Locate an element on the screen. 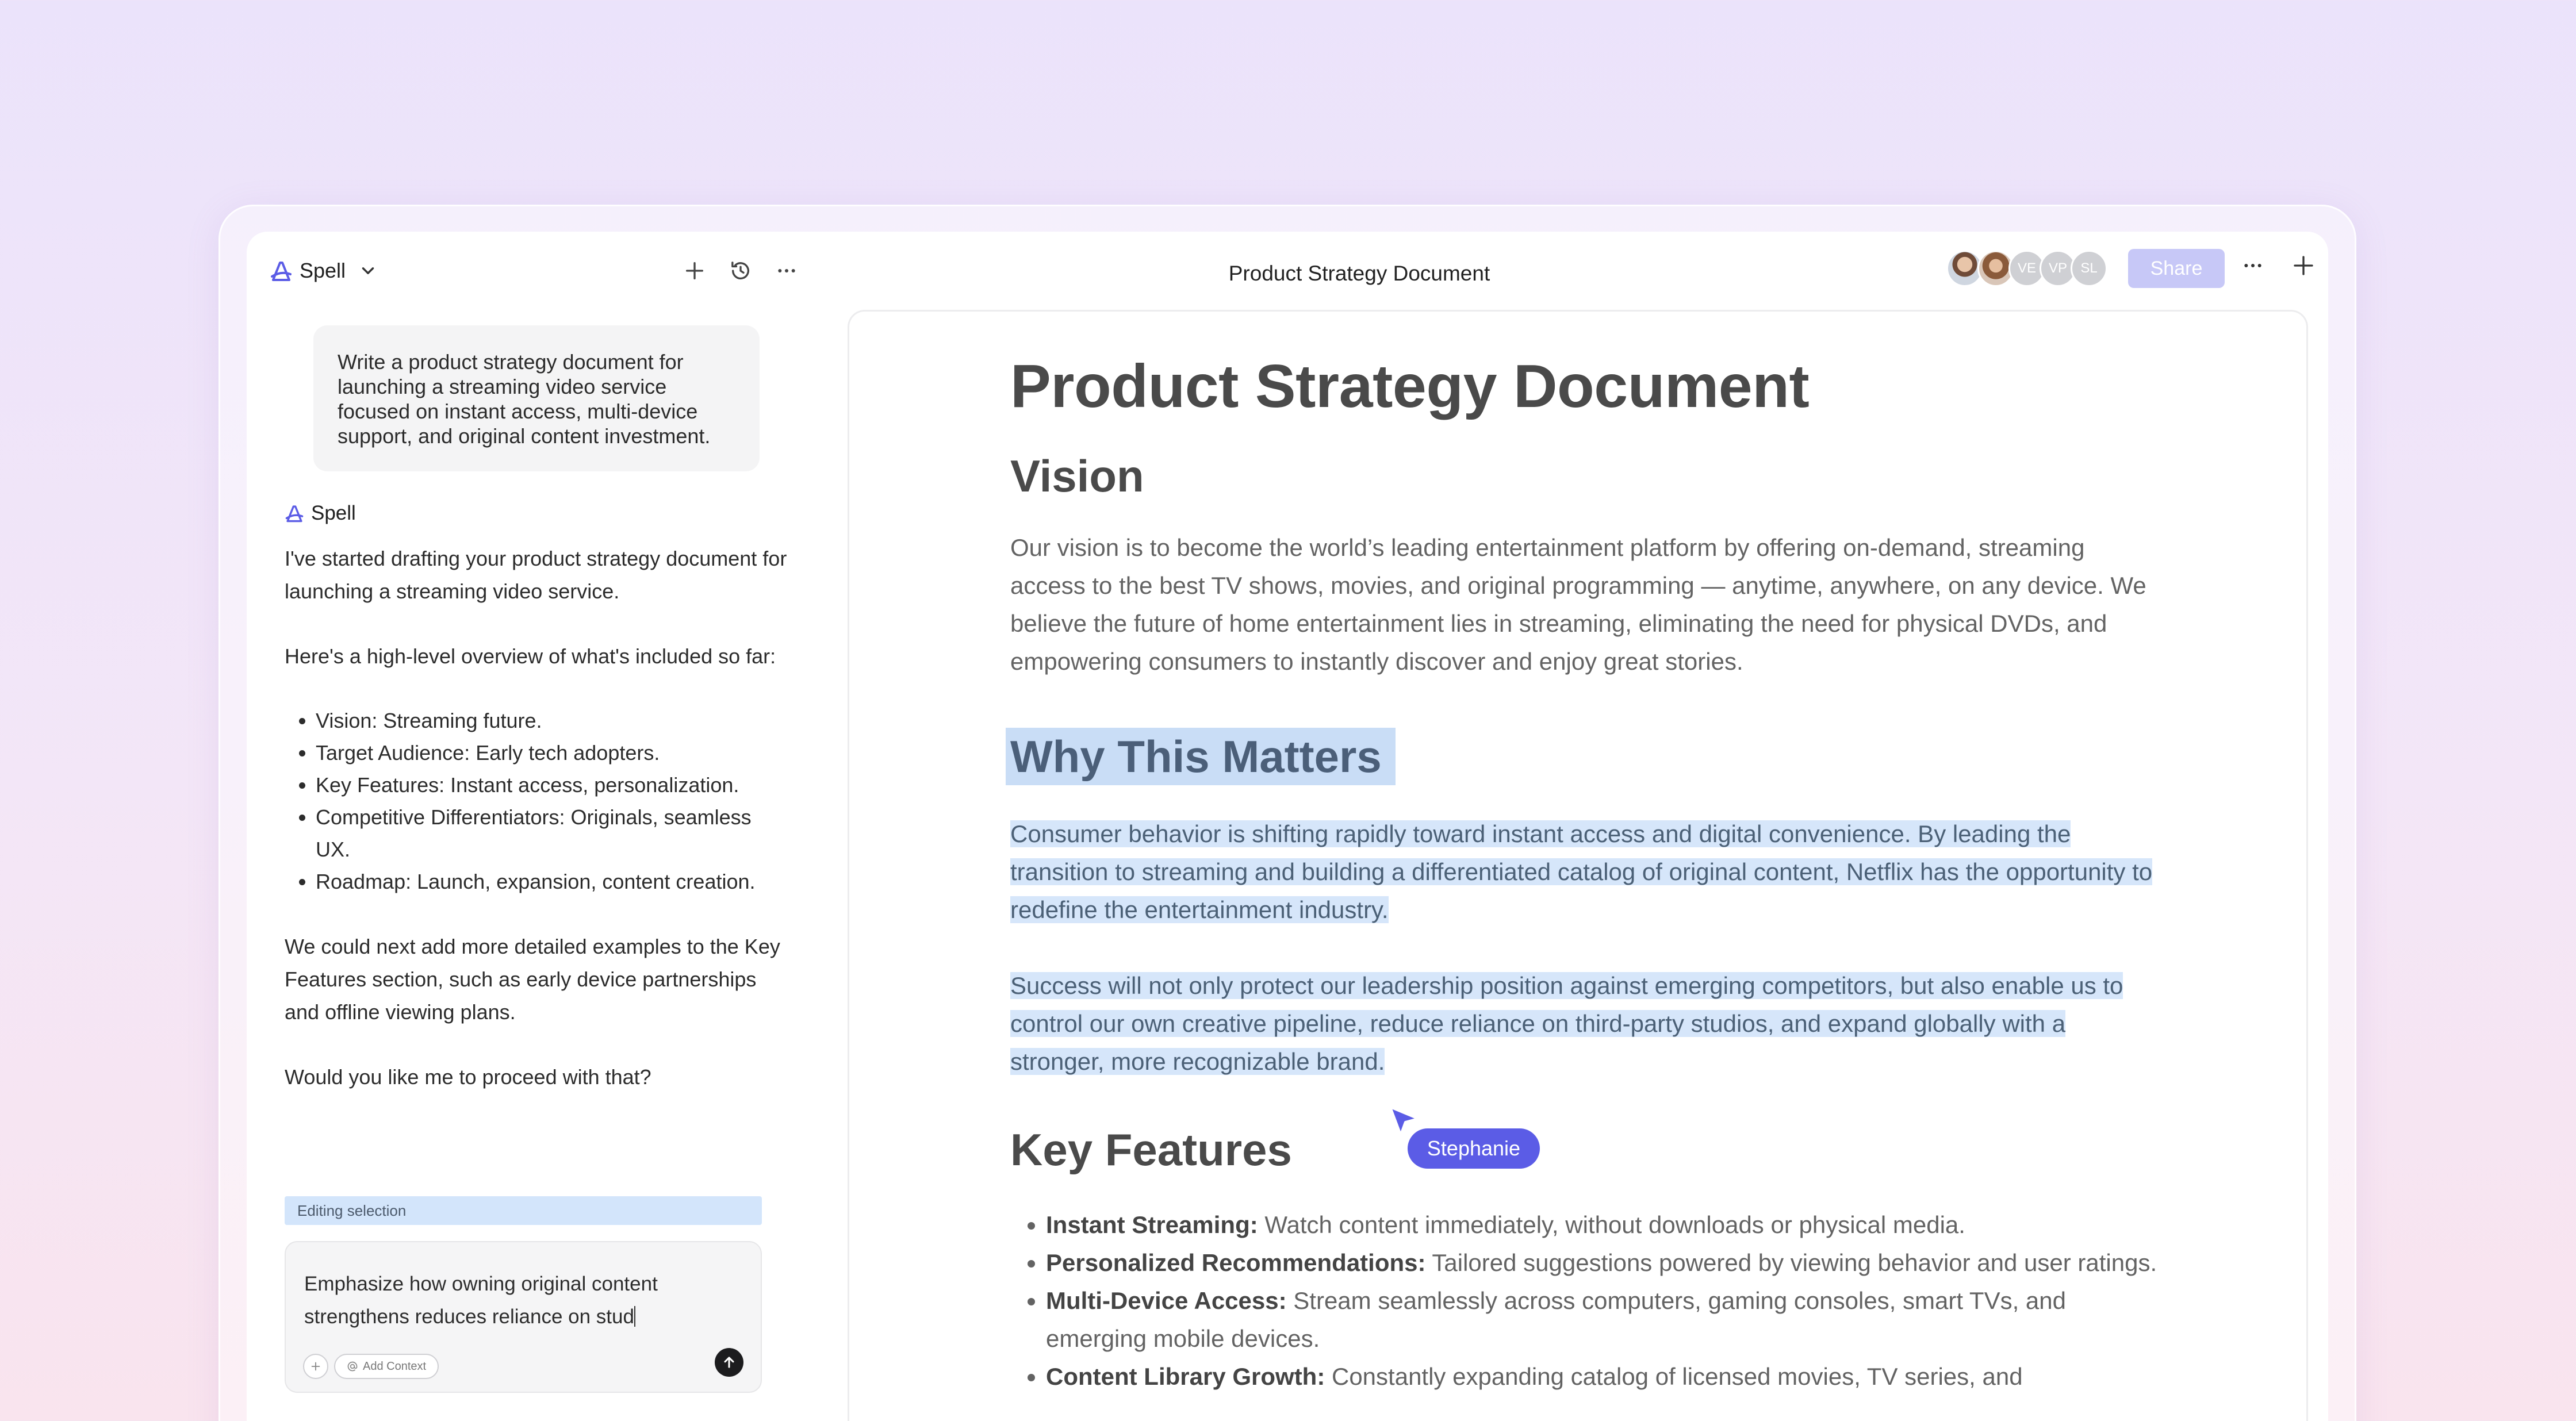  section-heading-why: Why This Matters is located at coordinates (1583, 756).